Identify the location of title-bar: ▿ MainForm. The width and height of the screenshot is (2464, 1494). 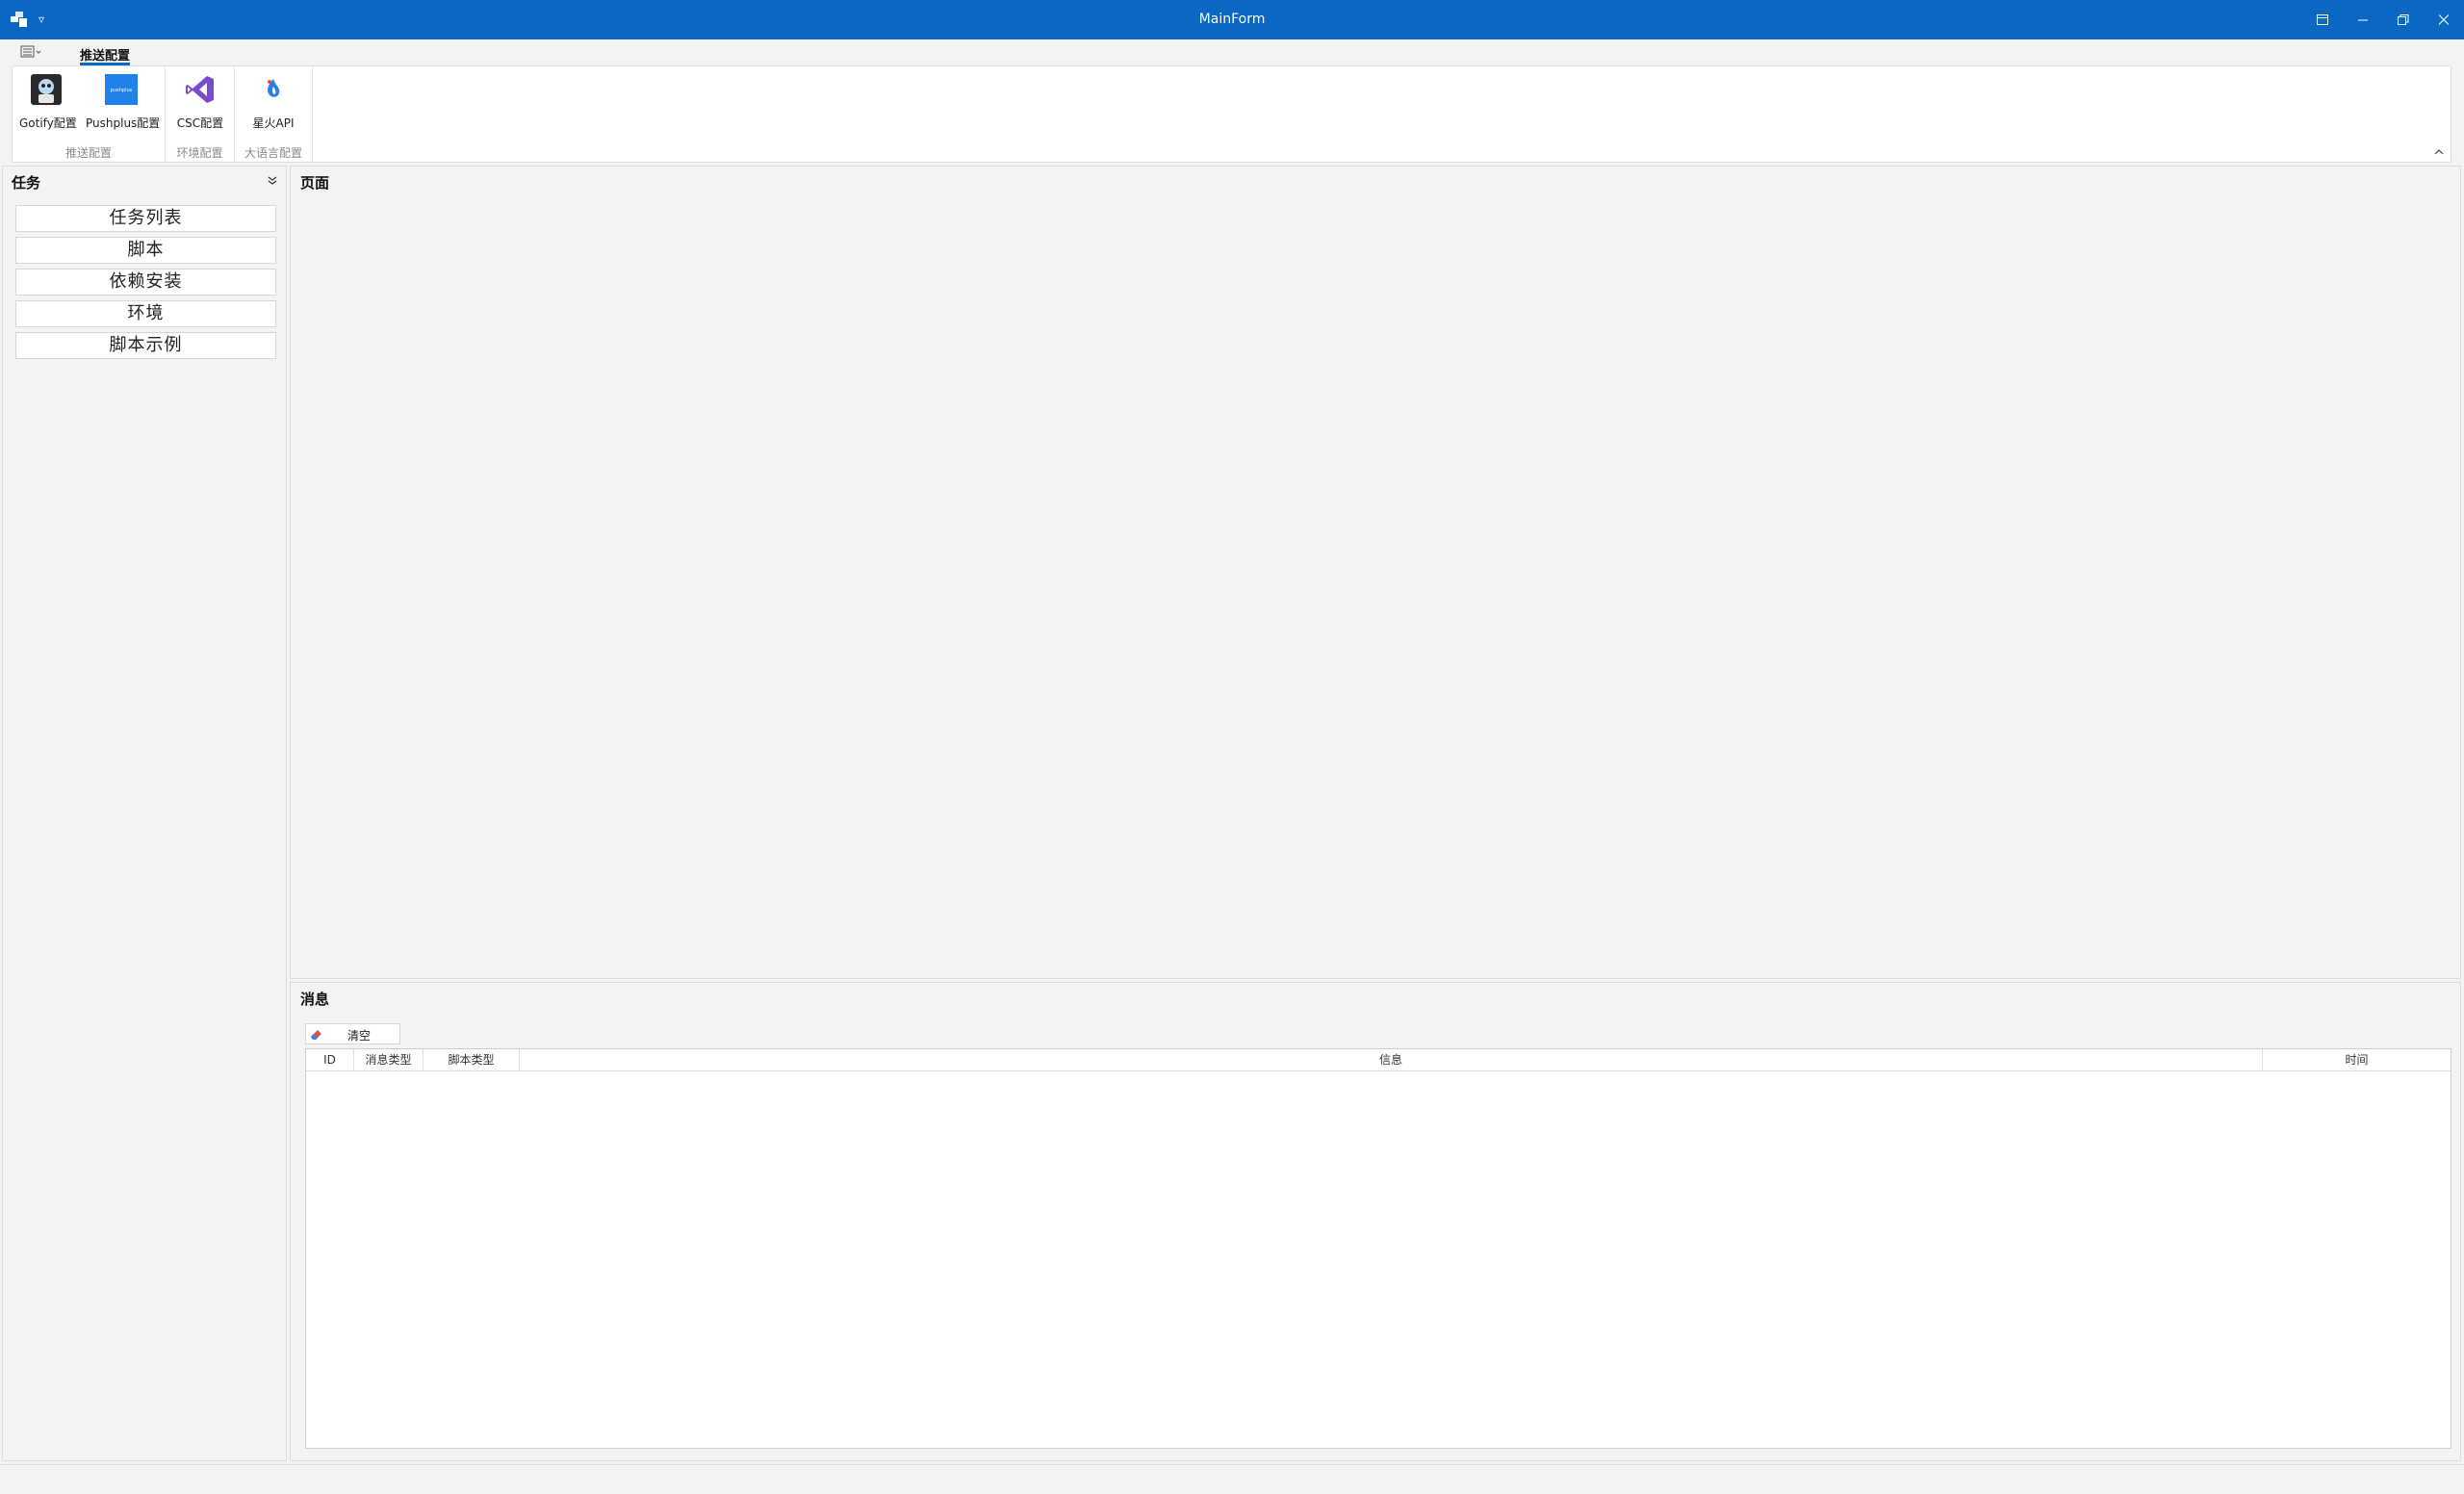
(1232, 19).